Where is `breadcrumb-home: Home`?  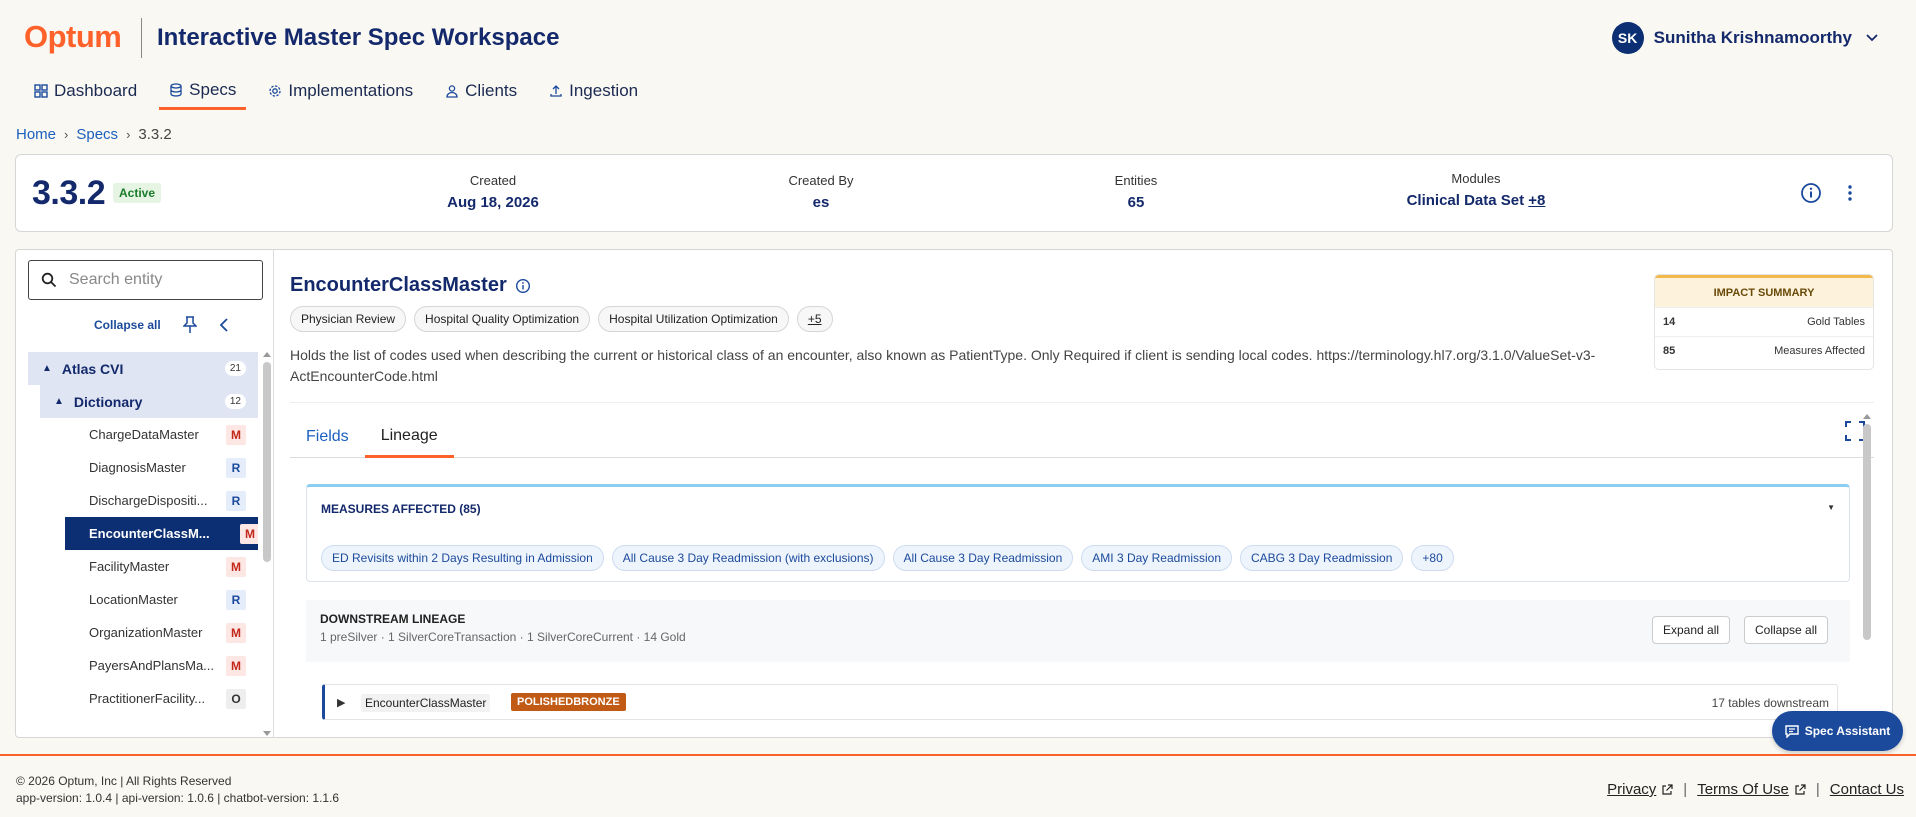 breadcrumb-home: Home is located at coordinates (36, 134).